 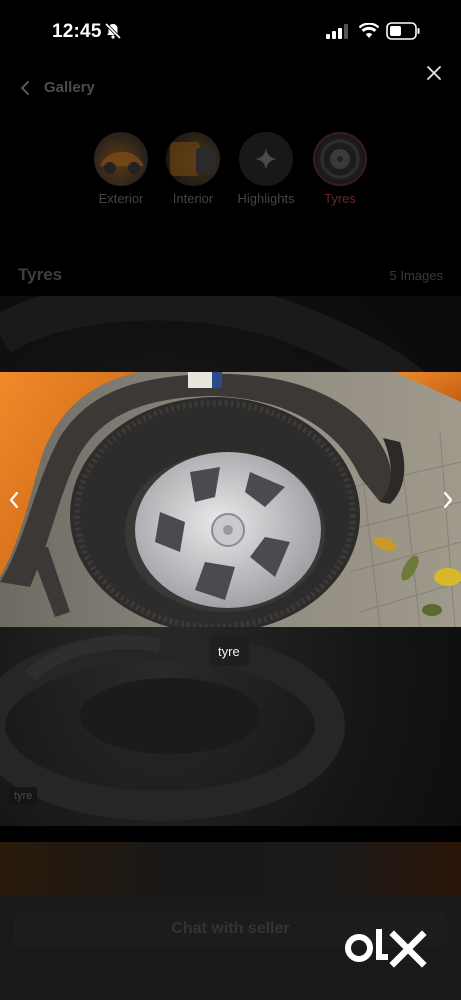 I want to click on car-interior-thumbnail, so click(x=193, y=159).